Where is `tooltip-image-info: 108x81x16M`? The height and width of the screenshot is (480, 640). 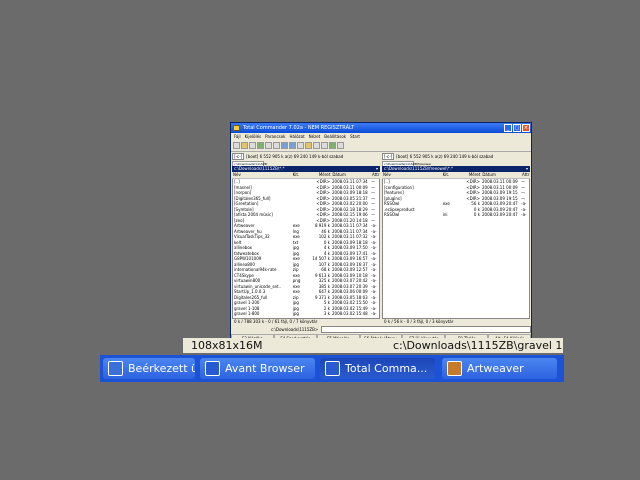 tooltip-image-info: 108x81x16M is located at coordinates (227, 345).